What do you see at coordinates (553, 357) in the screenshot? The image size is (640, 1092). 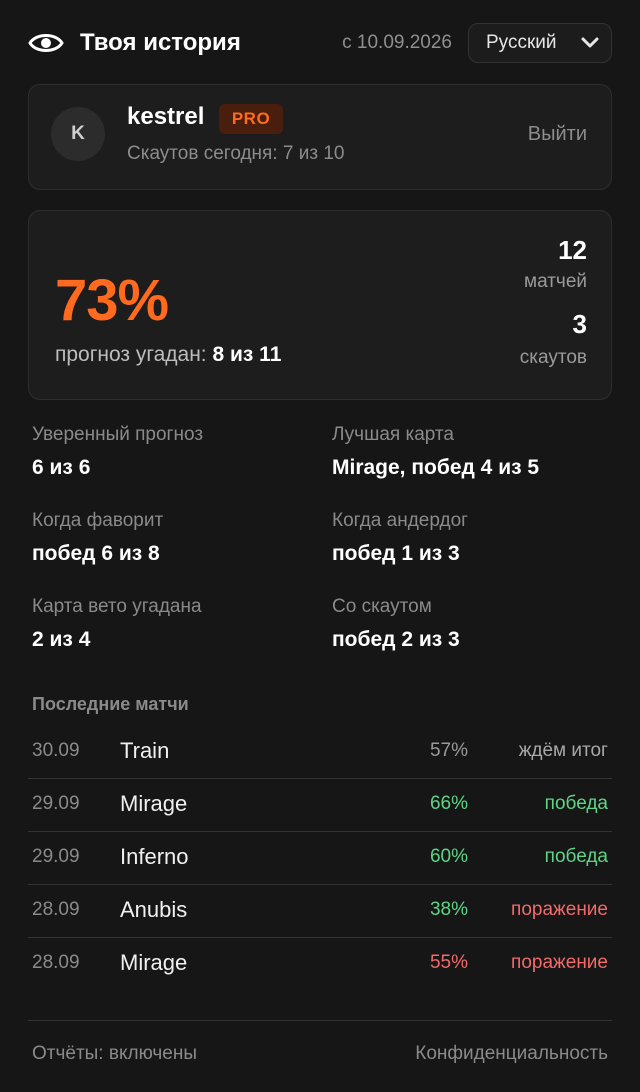 I see `scouts-label: скаутов` at bounding box center [553, 357].